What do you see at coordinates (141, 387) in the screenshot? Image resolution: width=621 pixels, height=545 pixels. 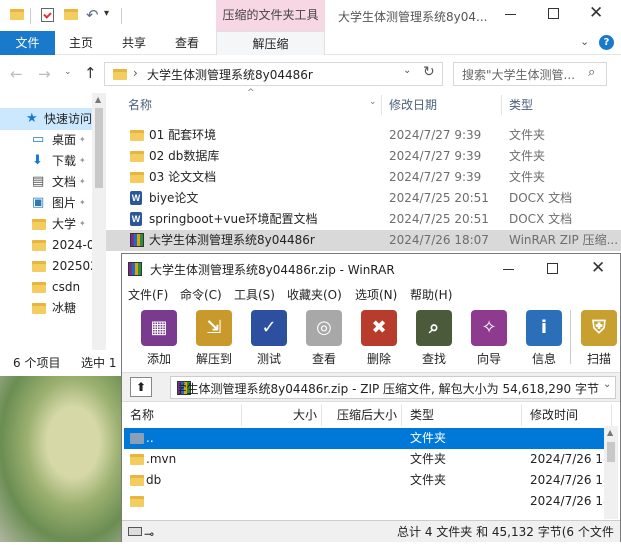 I see `up-folder-button: ⬆` at bounding box center [141, 387].